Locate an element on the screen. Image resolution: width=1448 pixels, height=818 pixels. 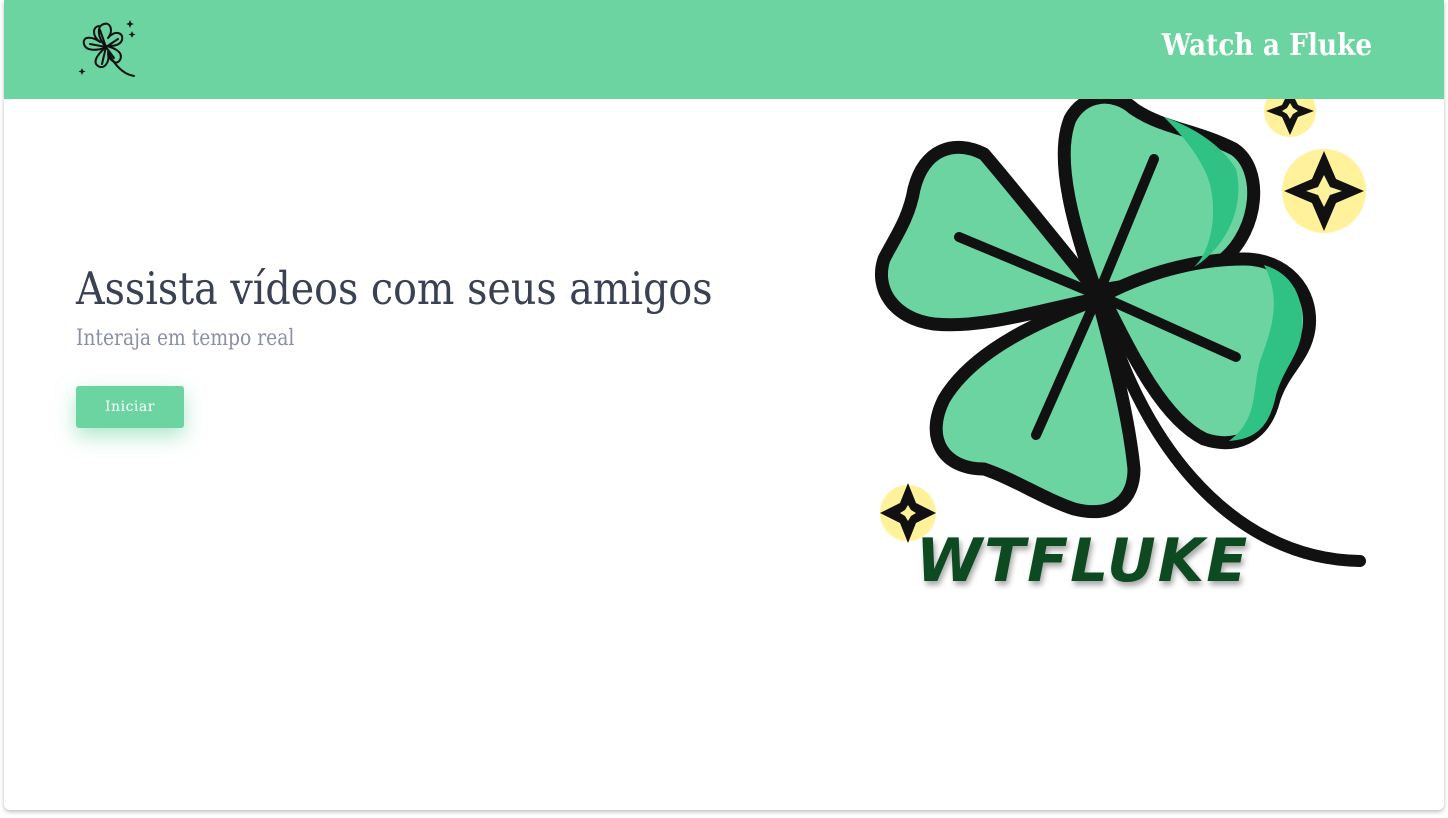
clover-logo-icon is located at coordinates (107, 49).